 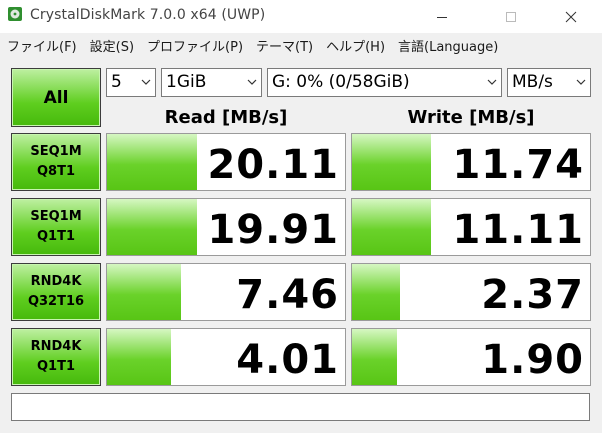 I want to click on maximize-button, so click(x=511, y=16).